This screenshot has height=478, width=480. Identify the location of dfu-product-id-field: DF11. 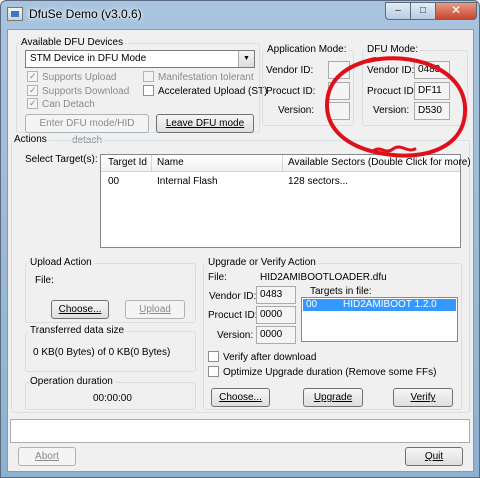
(432, 91).